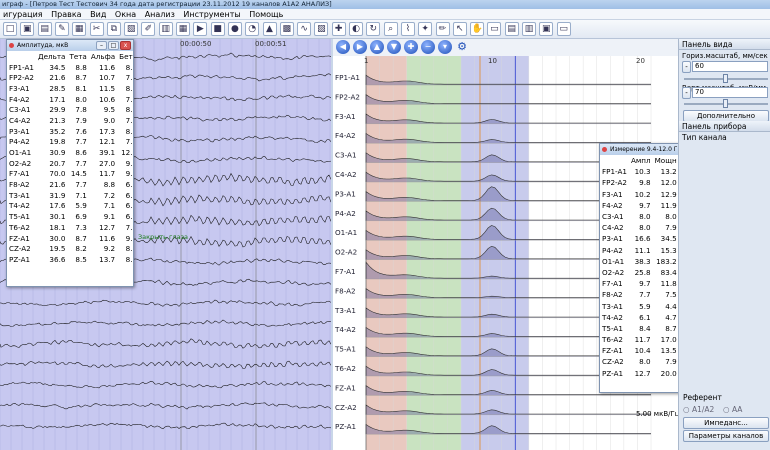  I want to click on menu-configuration: игурация, so click(23, 14).